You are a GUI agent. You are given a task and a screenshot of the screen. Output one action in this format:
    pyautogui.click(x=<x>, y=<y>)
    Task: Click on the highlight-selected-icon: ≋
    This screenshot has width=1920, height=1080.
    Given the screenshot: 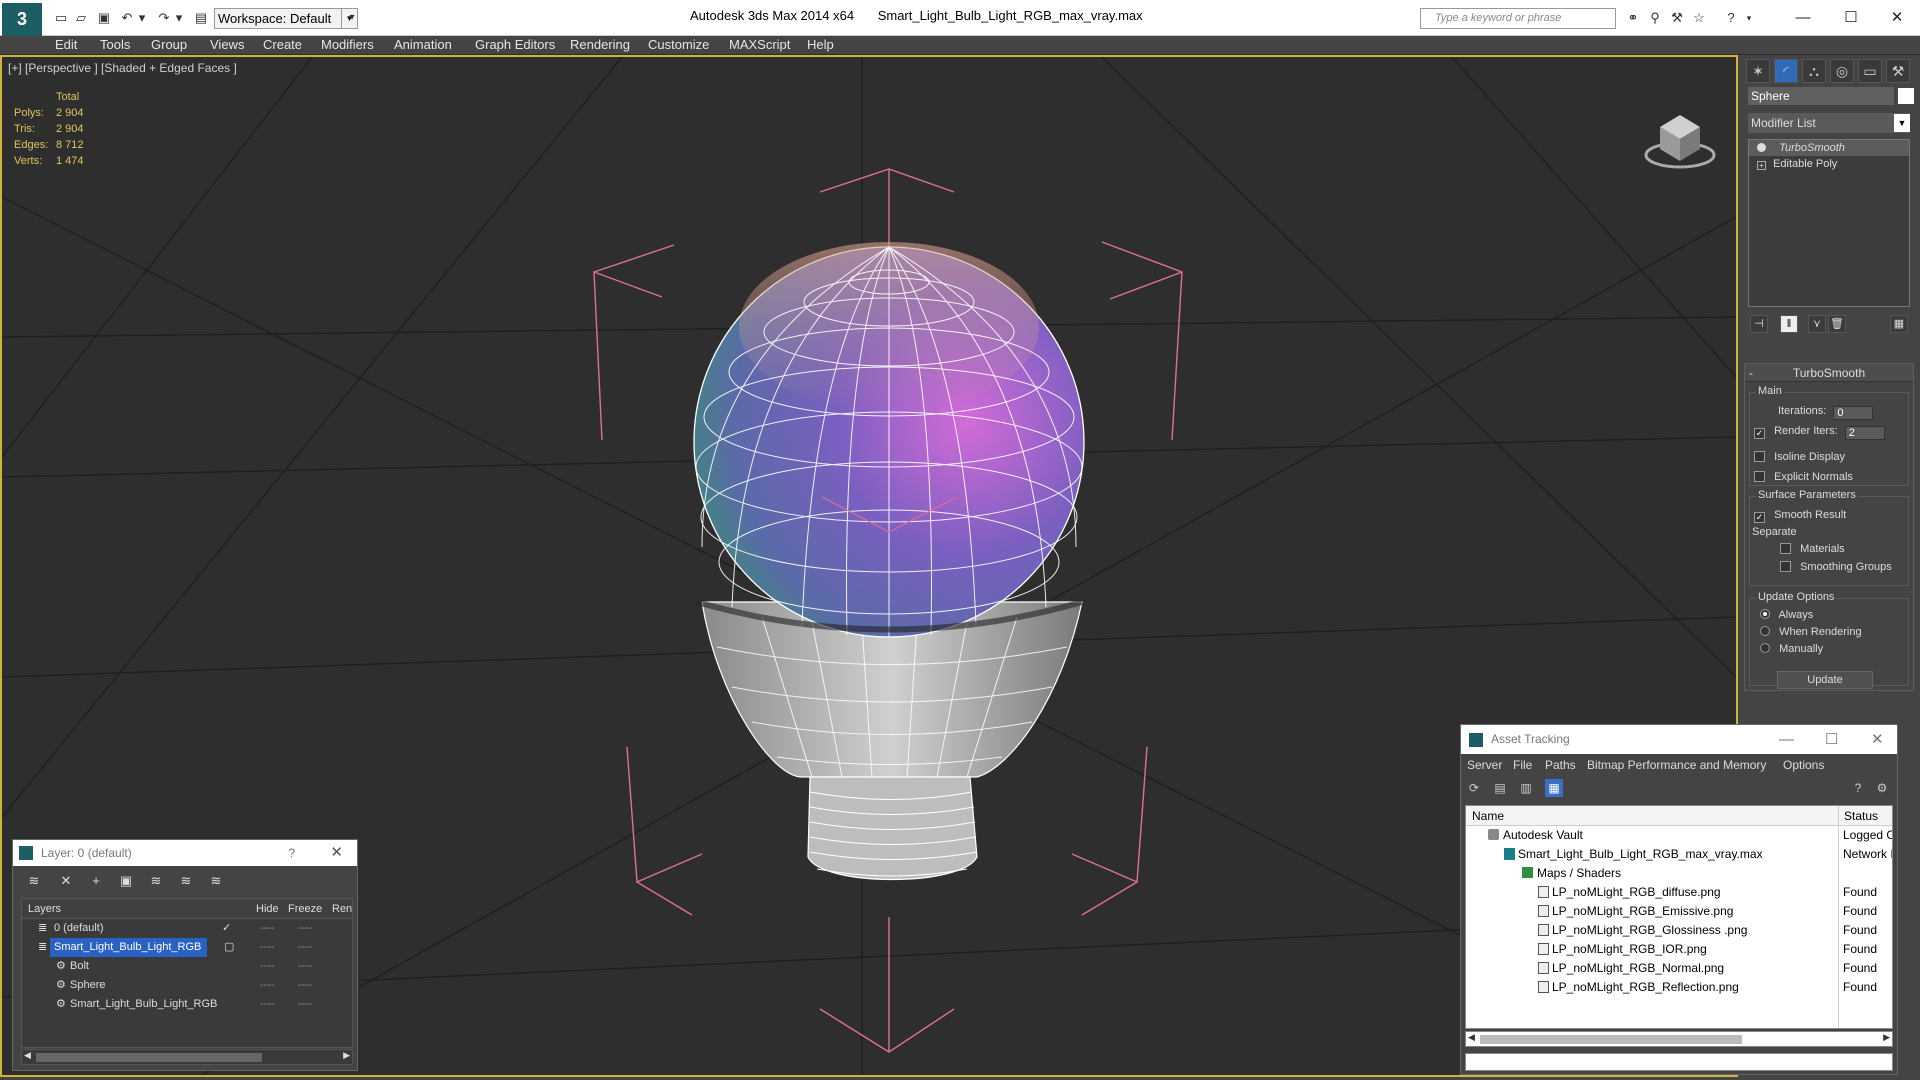 What is the action you would take?
    pyautogui.click(x=156, y=881)
    